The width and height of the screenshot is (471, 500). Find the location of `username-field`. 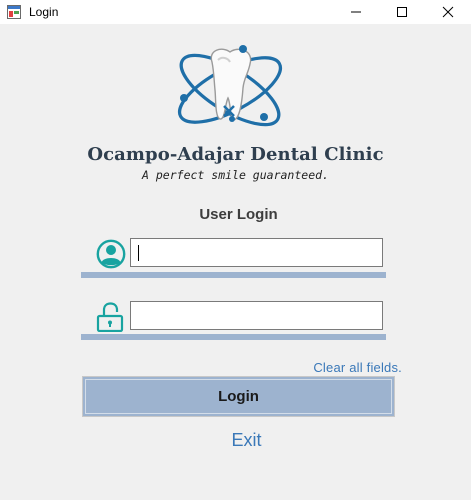

username-field is located at coordinates (256, 252).